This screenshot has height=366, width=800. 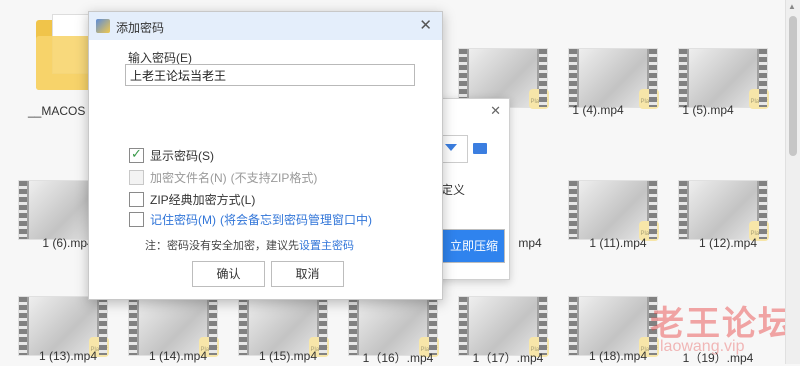 What do you see at coordinates (136, 154) in the screenshot?
I see `show-password-checkbox` at bounding box center [136, 154].